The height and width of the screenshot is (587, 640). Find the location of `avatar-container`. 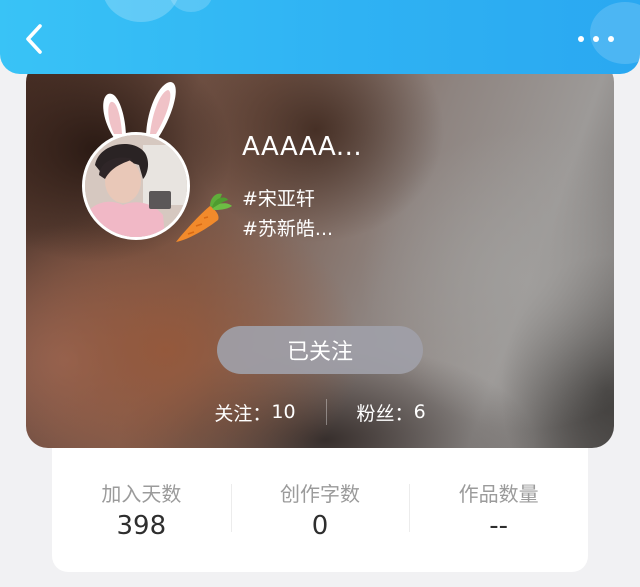

avatar-container is located at coordinates (155, 165).